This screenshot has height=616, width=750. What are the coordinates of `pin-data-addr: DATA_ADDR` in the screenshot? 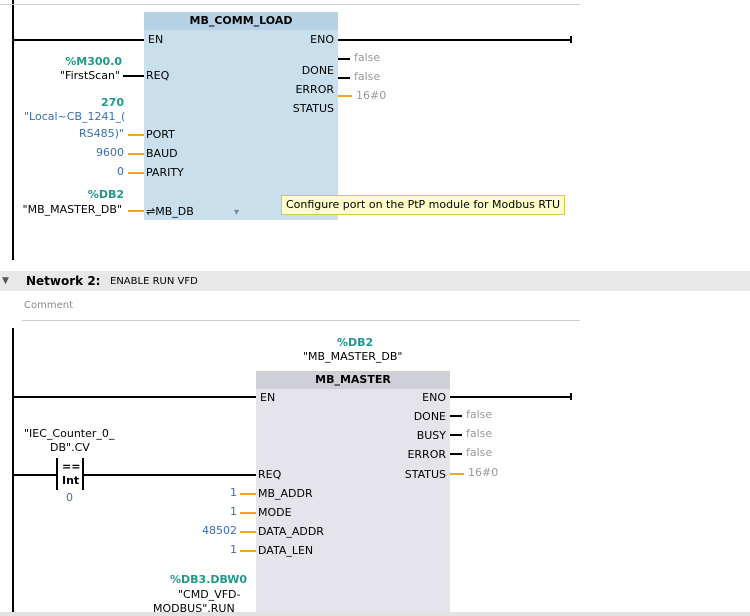 It's located at (291, 531).